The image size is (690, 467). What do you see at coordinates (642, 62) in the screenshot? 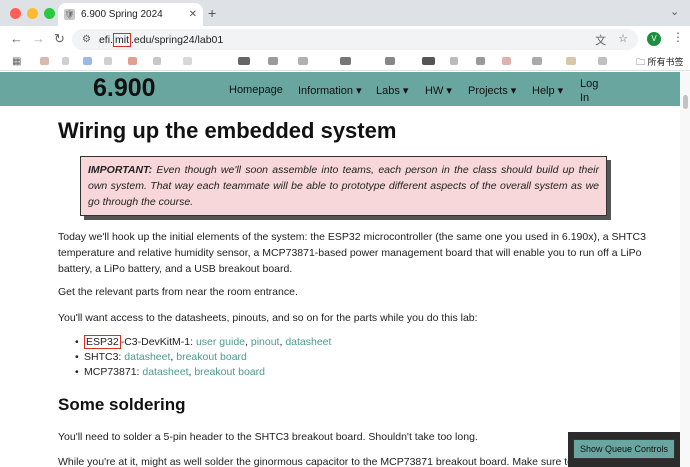
I see `folder-icon: 🗀` at bounding box center [642, 62].